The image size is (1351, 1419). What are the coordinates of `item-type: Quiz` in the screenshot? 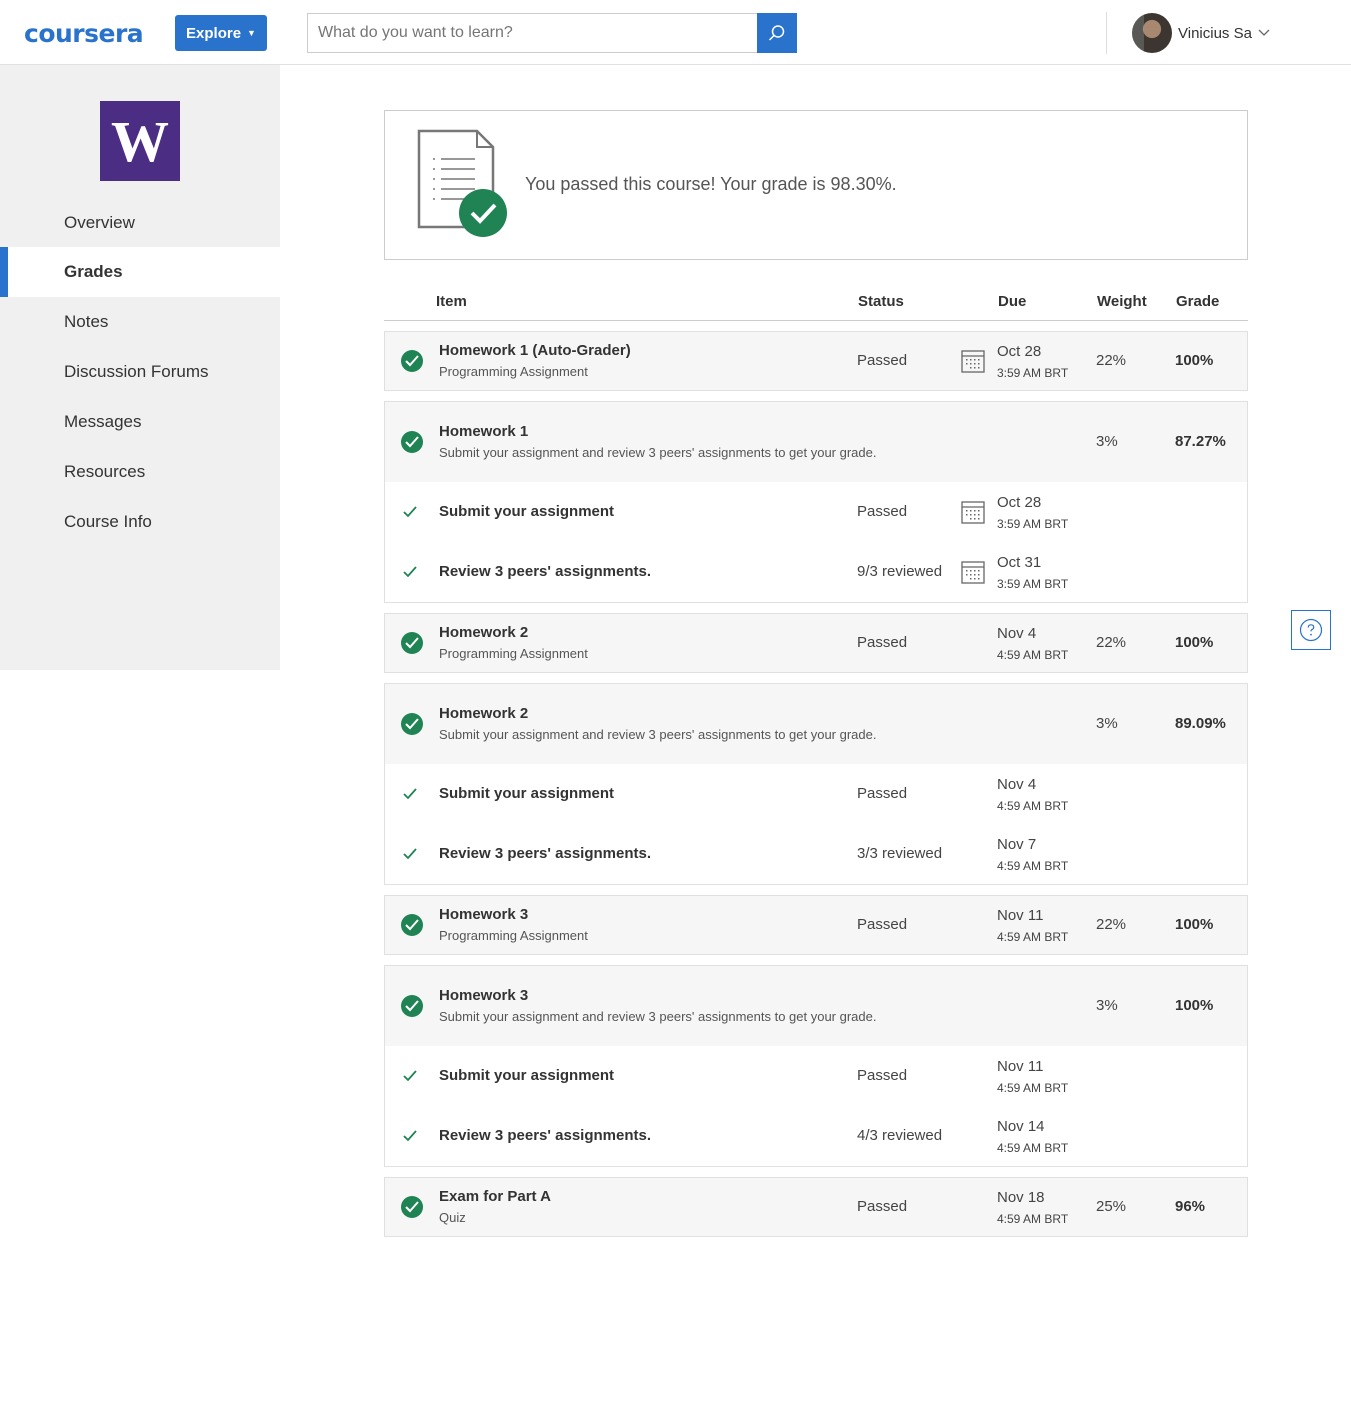 It's located at (452, 1217).